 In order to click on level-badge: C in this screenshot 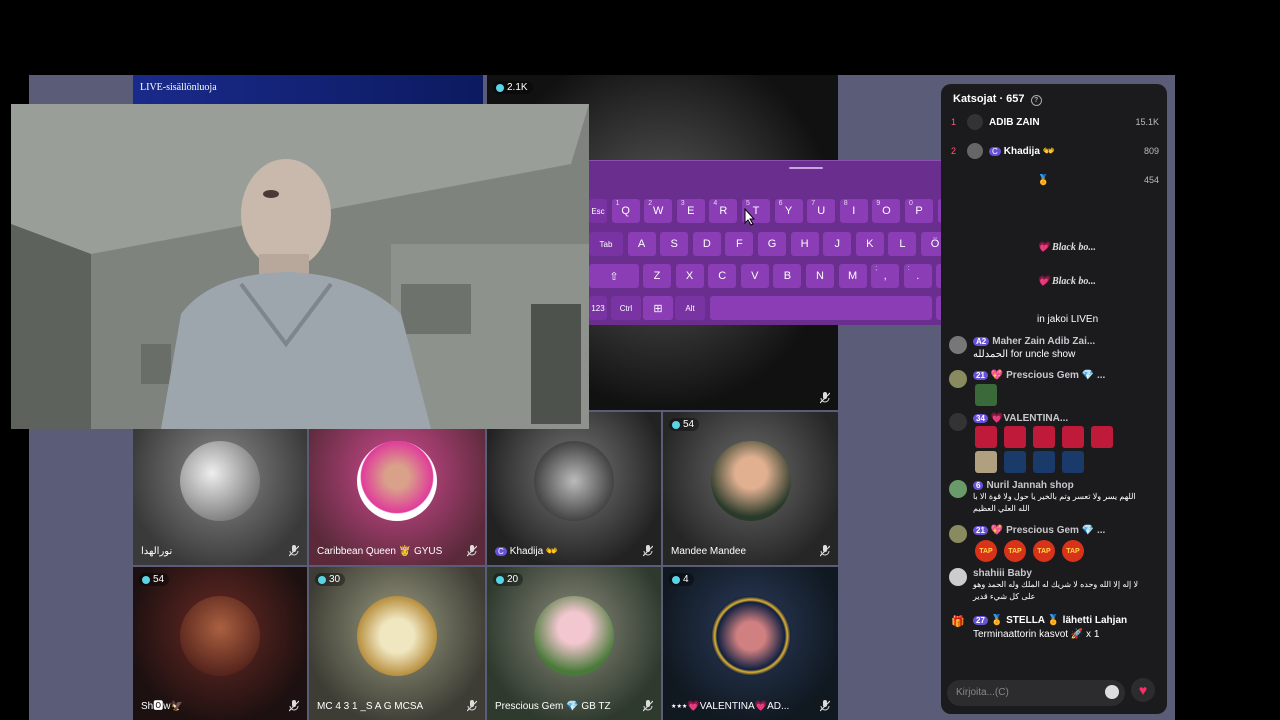, I will do `click(995, 151)`.